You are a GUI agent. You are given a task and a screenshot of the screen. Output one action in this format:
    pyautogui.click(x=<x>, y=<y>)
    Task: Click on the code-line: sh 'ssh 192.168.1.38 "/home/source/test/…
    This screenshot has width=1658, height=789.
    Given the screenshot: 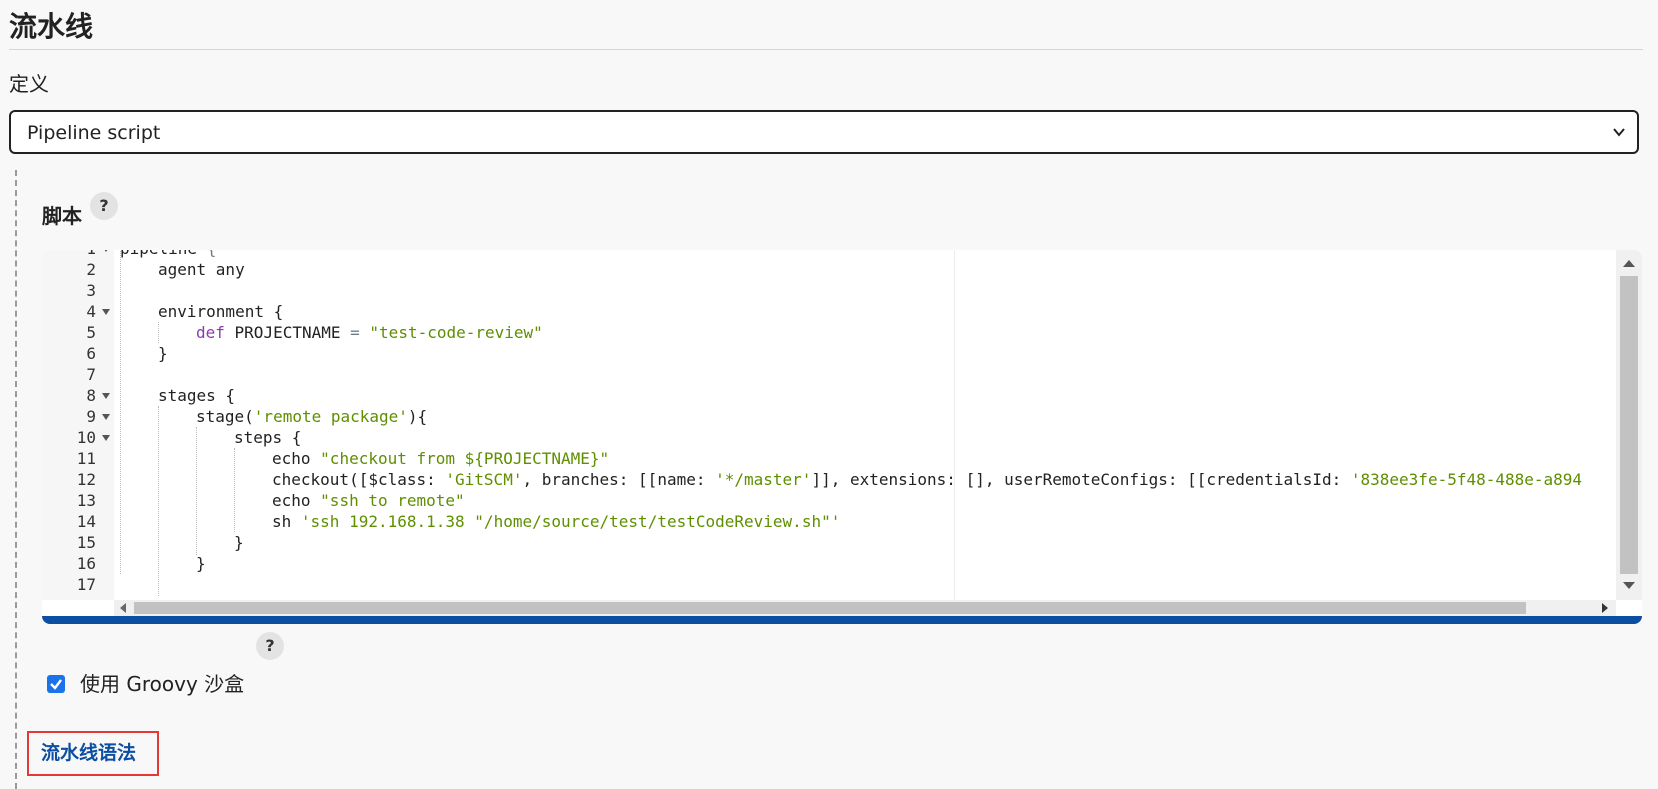 What is the action you would take?
    pyautogui.click(x=556, y=521)
    